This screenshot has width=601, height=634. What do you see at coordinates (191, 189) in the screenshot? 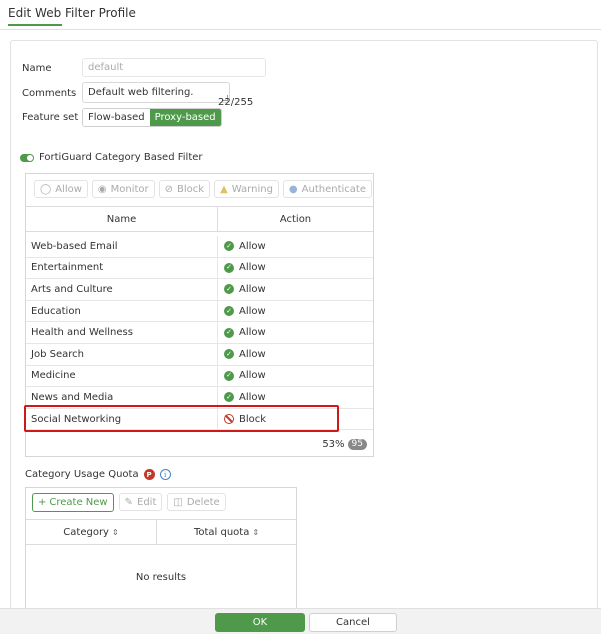
I see `block-button-label: Block` at bounding box center [191, 189].